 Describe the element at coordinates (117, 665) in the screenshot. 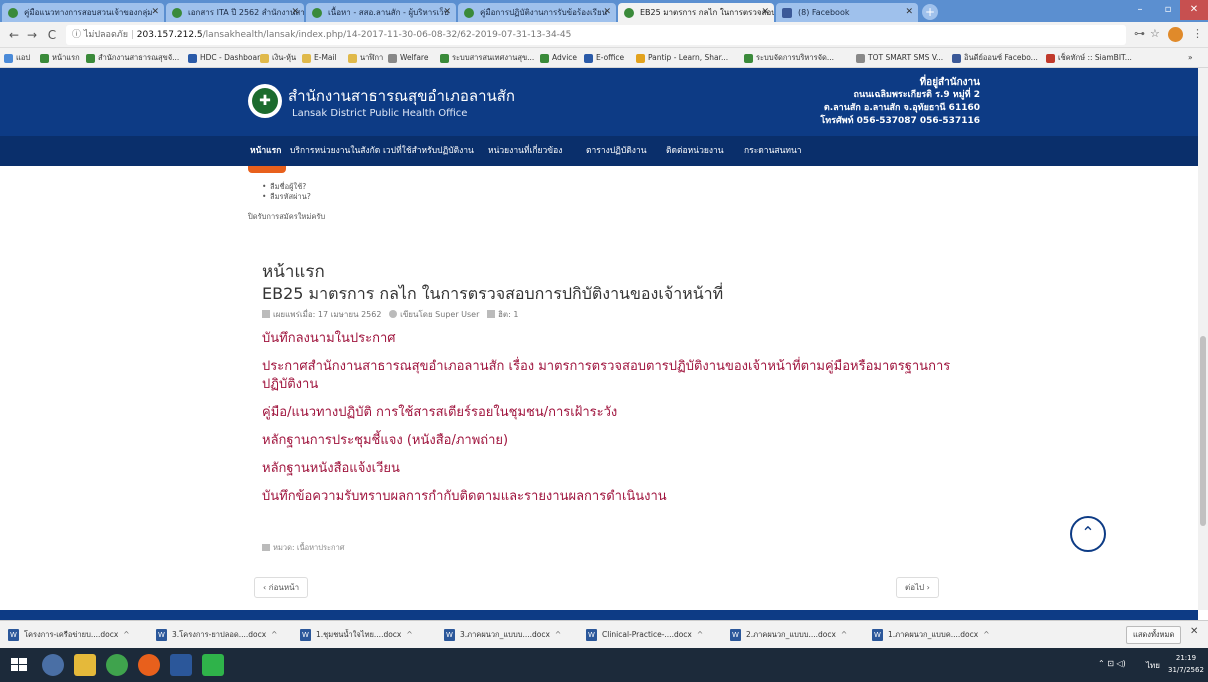

I see `chrome-icon` at that location.